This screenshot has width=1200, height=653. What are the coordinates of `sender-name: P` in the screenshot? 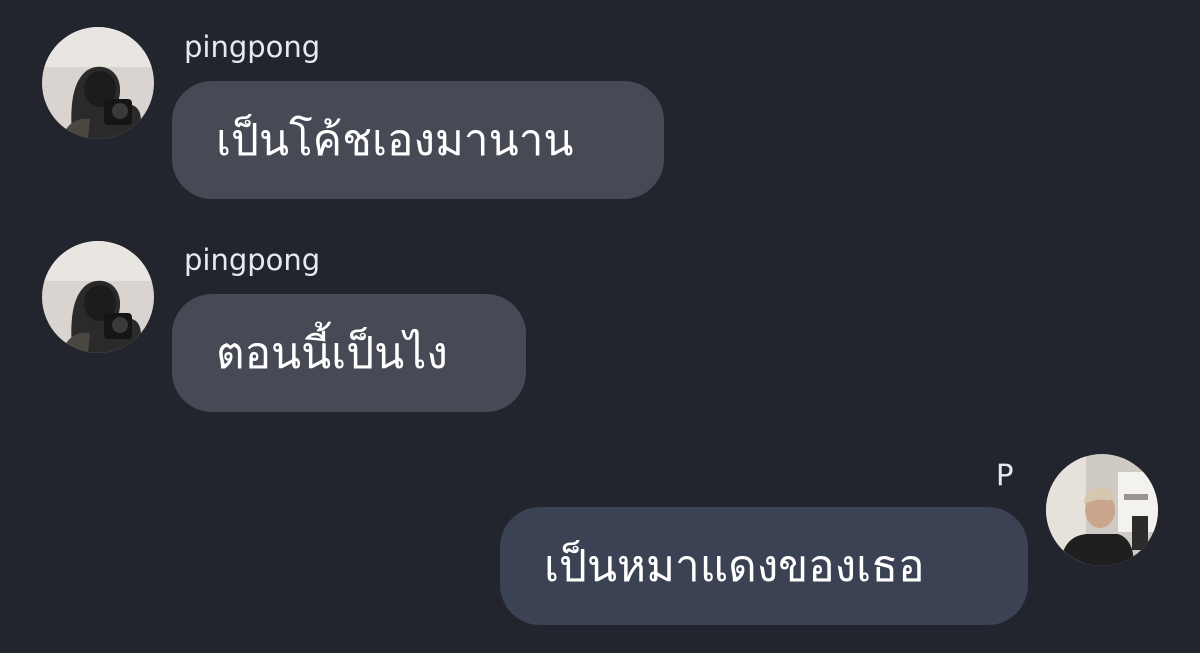 It's located at (1005, 475).